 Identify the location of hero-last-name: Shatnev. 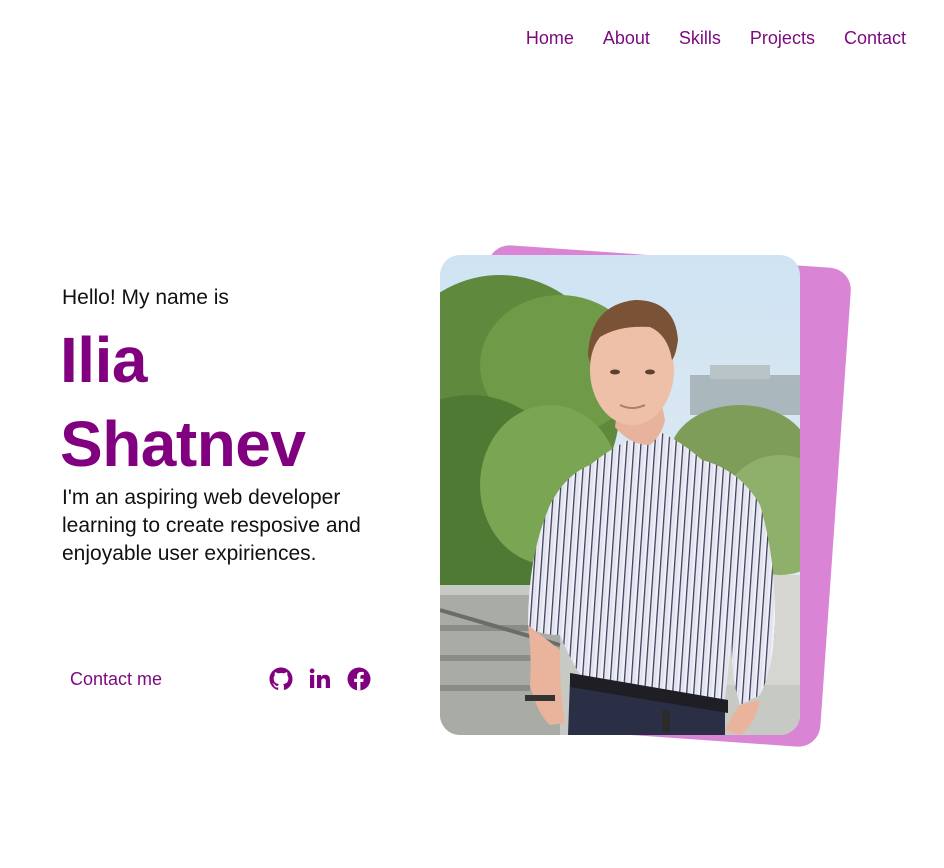
(183, 444).